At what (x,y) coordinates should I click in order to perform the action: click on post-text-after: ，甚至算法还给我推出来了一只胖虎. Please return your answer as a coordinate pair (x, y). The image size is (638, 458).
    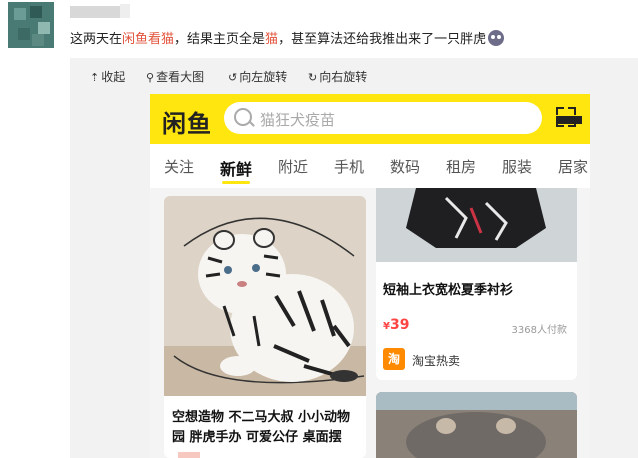
    Looking at the image, I should click on (382, 39).